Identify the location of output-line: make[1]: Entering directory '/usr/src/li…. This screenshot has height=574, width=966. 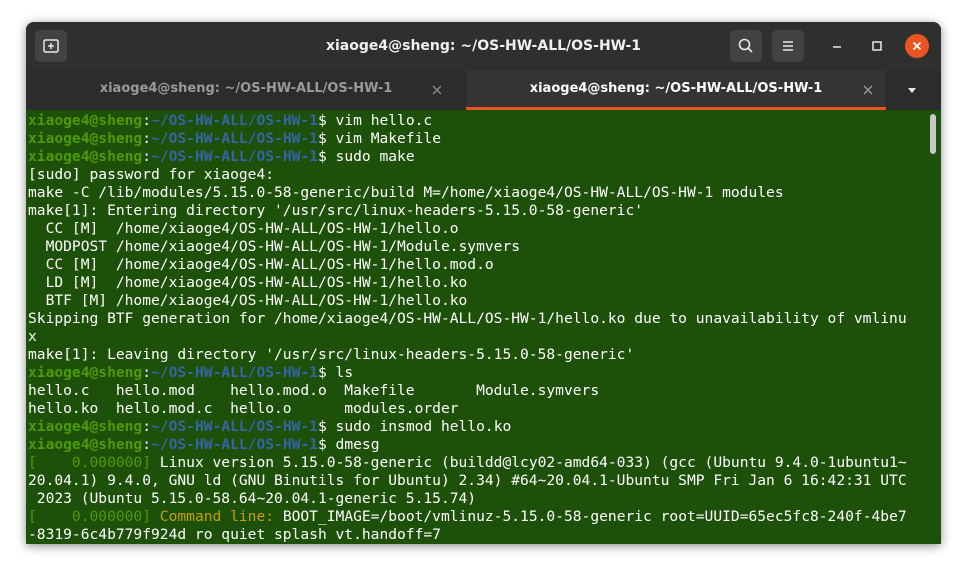
(336, 210).